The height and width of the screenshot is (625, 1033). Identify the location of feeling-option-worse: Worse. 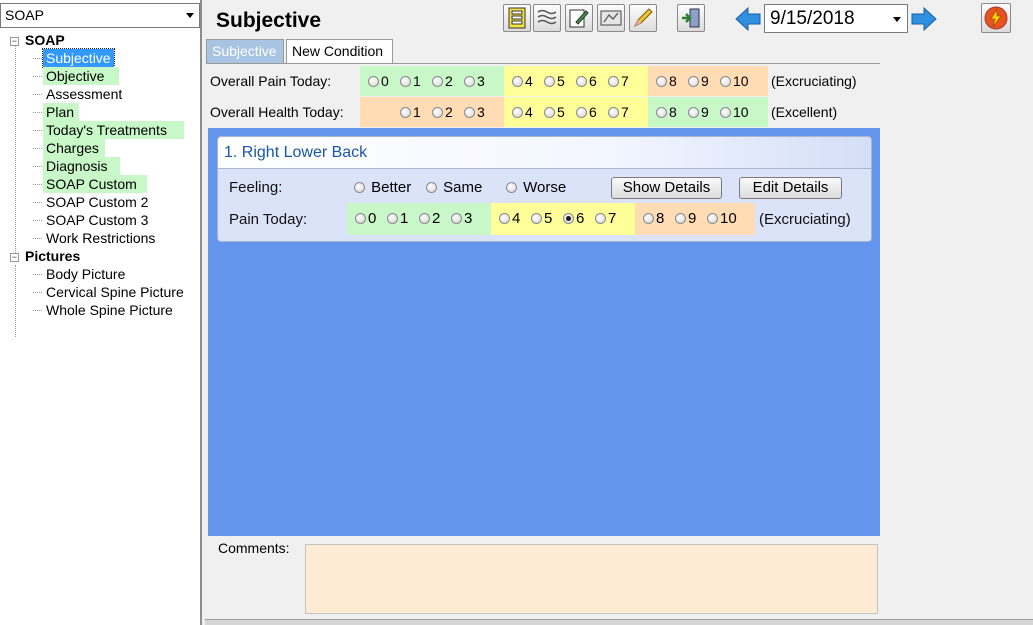
(536, 188).